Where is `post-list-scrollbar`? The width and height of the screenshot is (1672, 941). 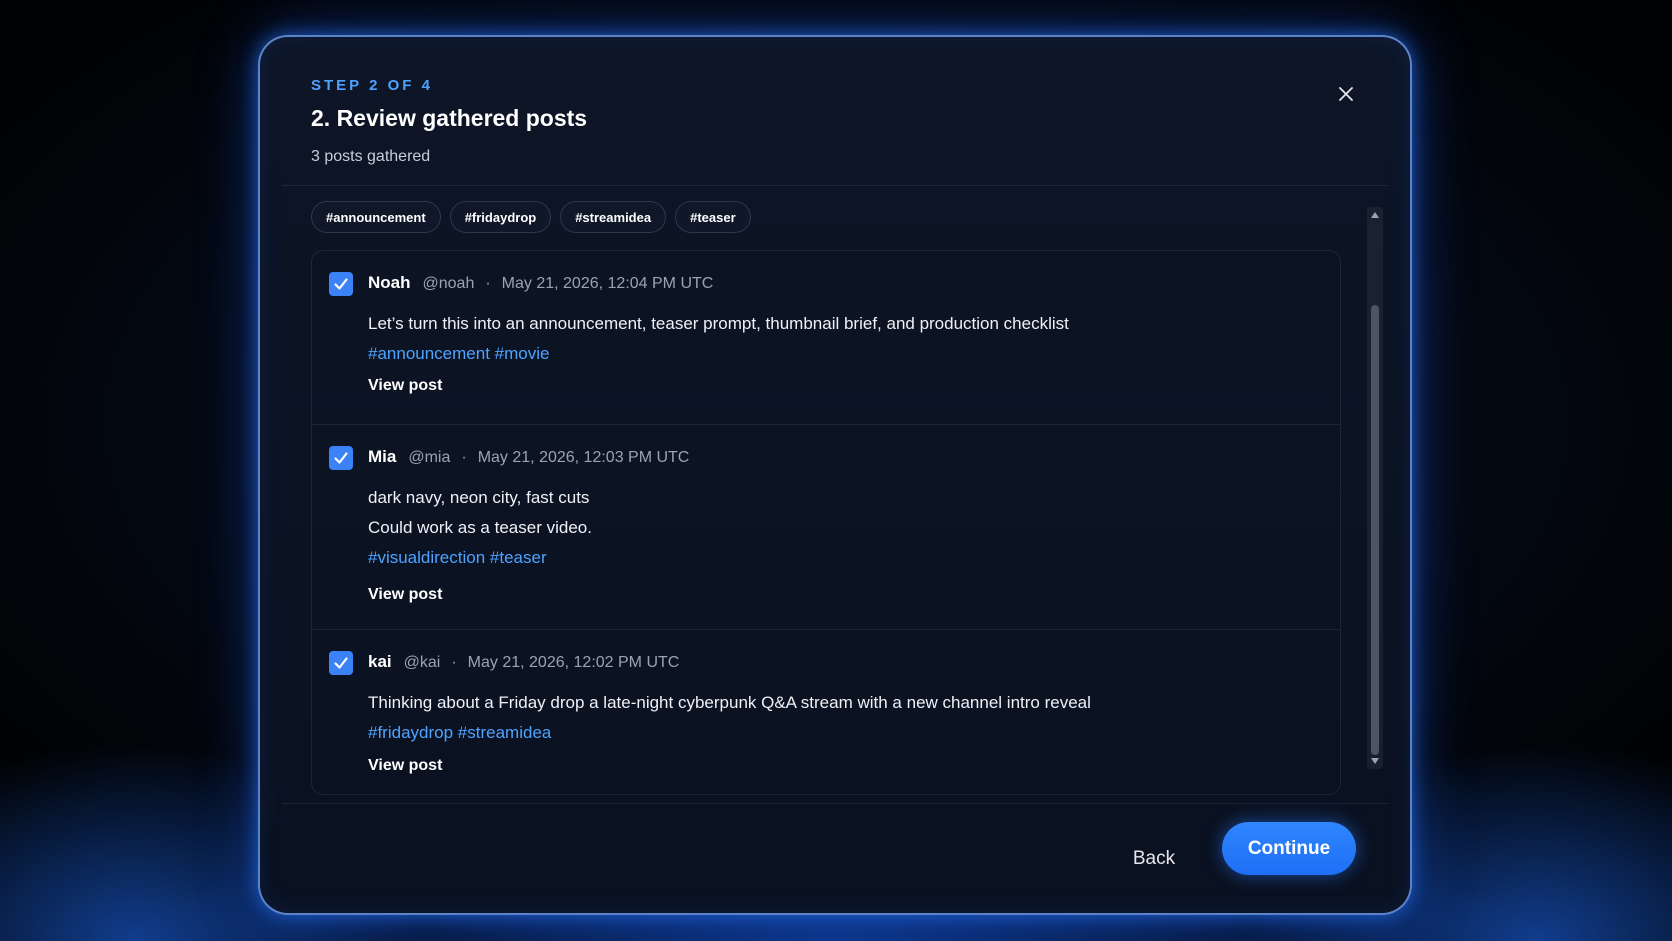
post-list-scrollbar is located at coordinates (1375, 488).